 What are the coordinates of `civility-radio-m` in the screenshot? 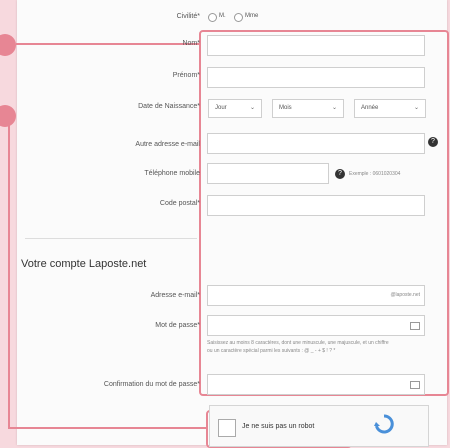 It's located at (212, 17).